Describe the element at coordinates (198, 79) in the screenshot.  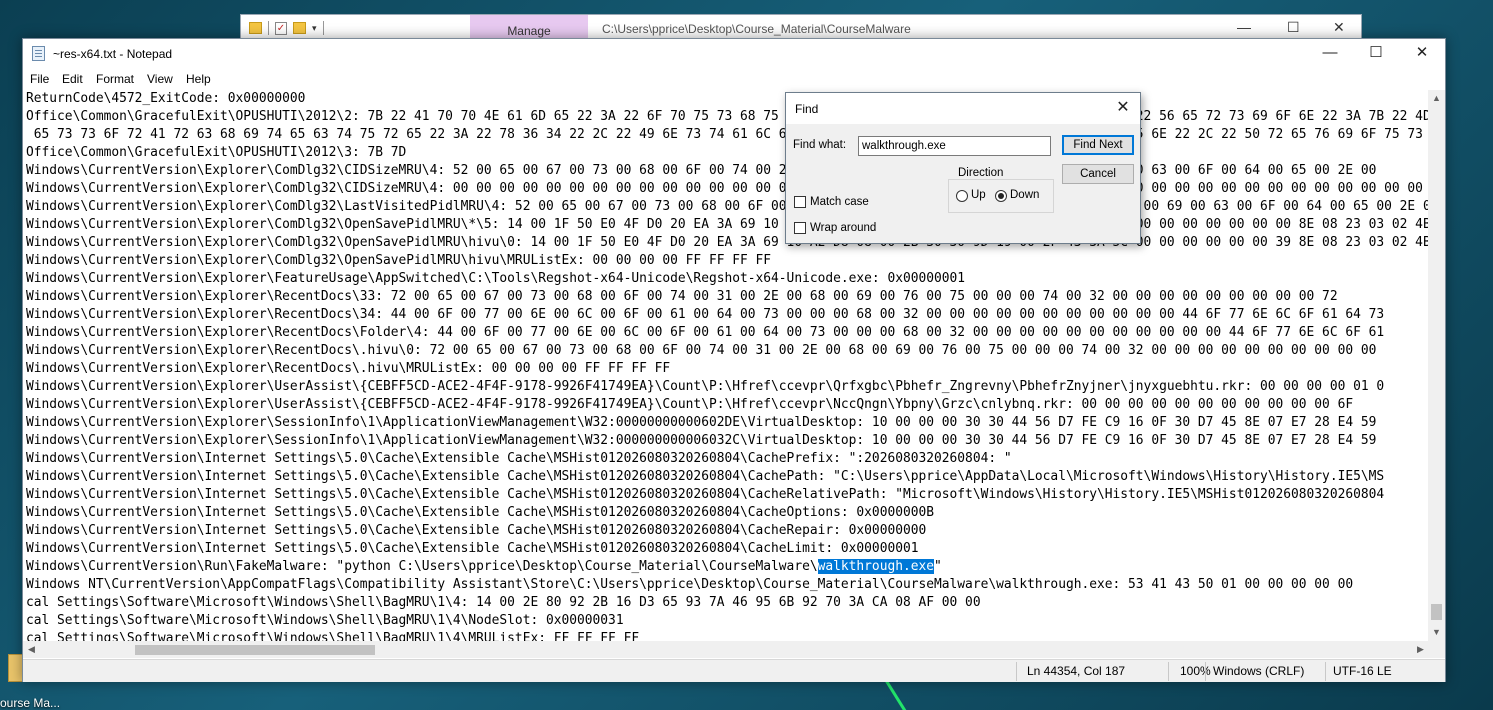
I see `menu-help: Help` at that location.